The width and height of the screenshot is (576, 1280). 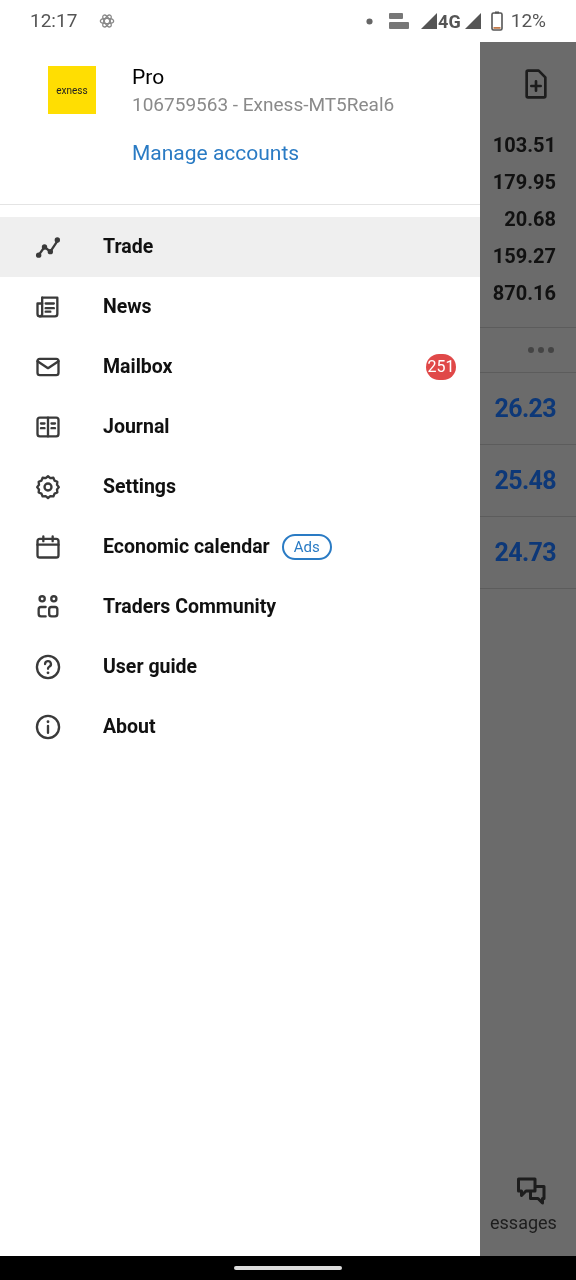 What do you see at coordinates (128, 247) in the screenshot?
I see `menu-label: Trade` at bounding box center [128, 247].